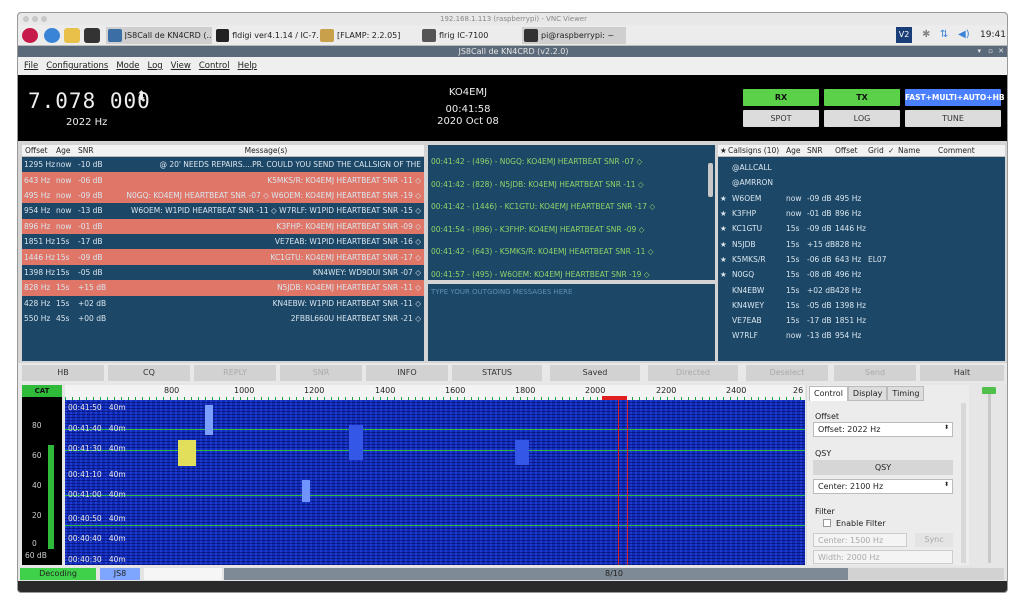 This screenshot has height=603, width=1024. What do you see at coordinates (266, 150) in the screenshot?
I see `col-messages: Message(s)` at bounding box center [266, 150].